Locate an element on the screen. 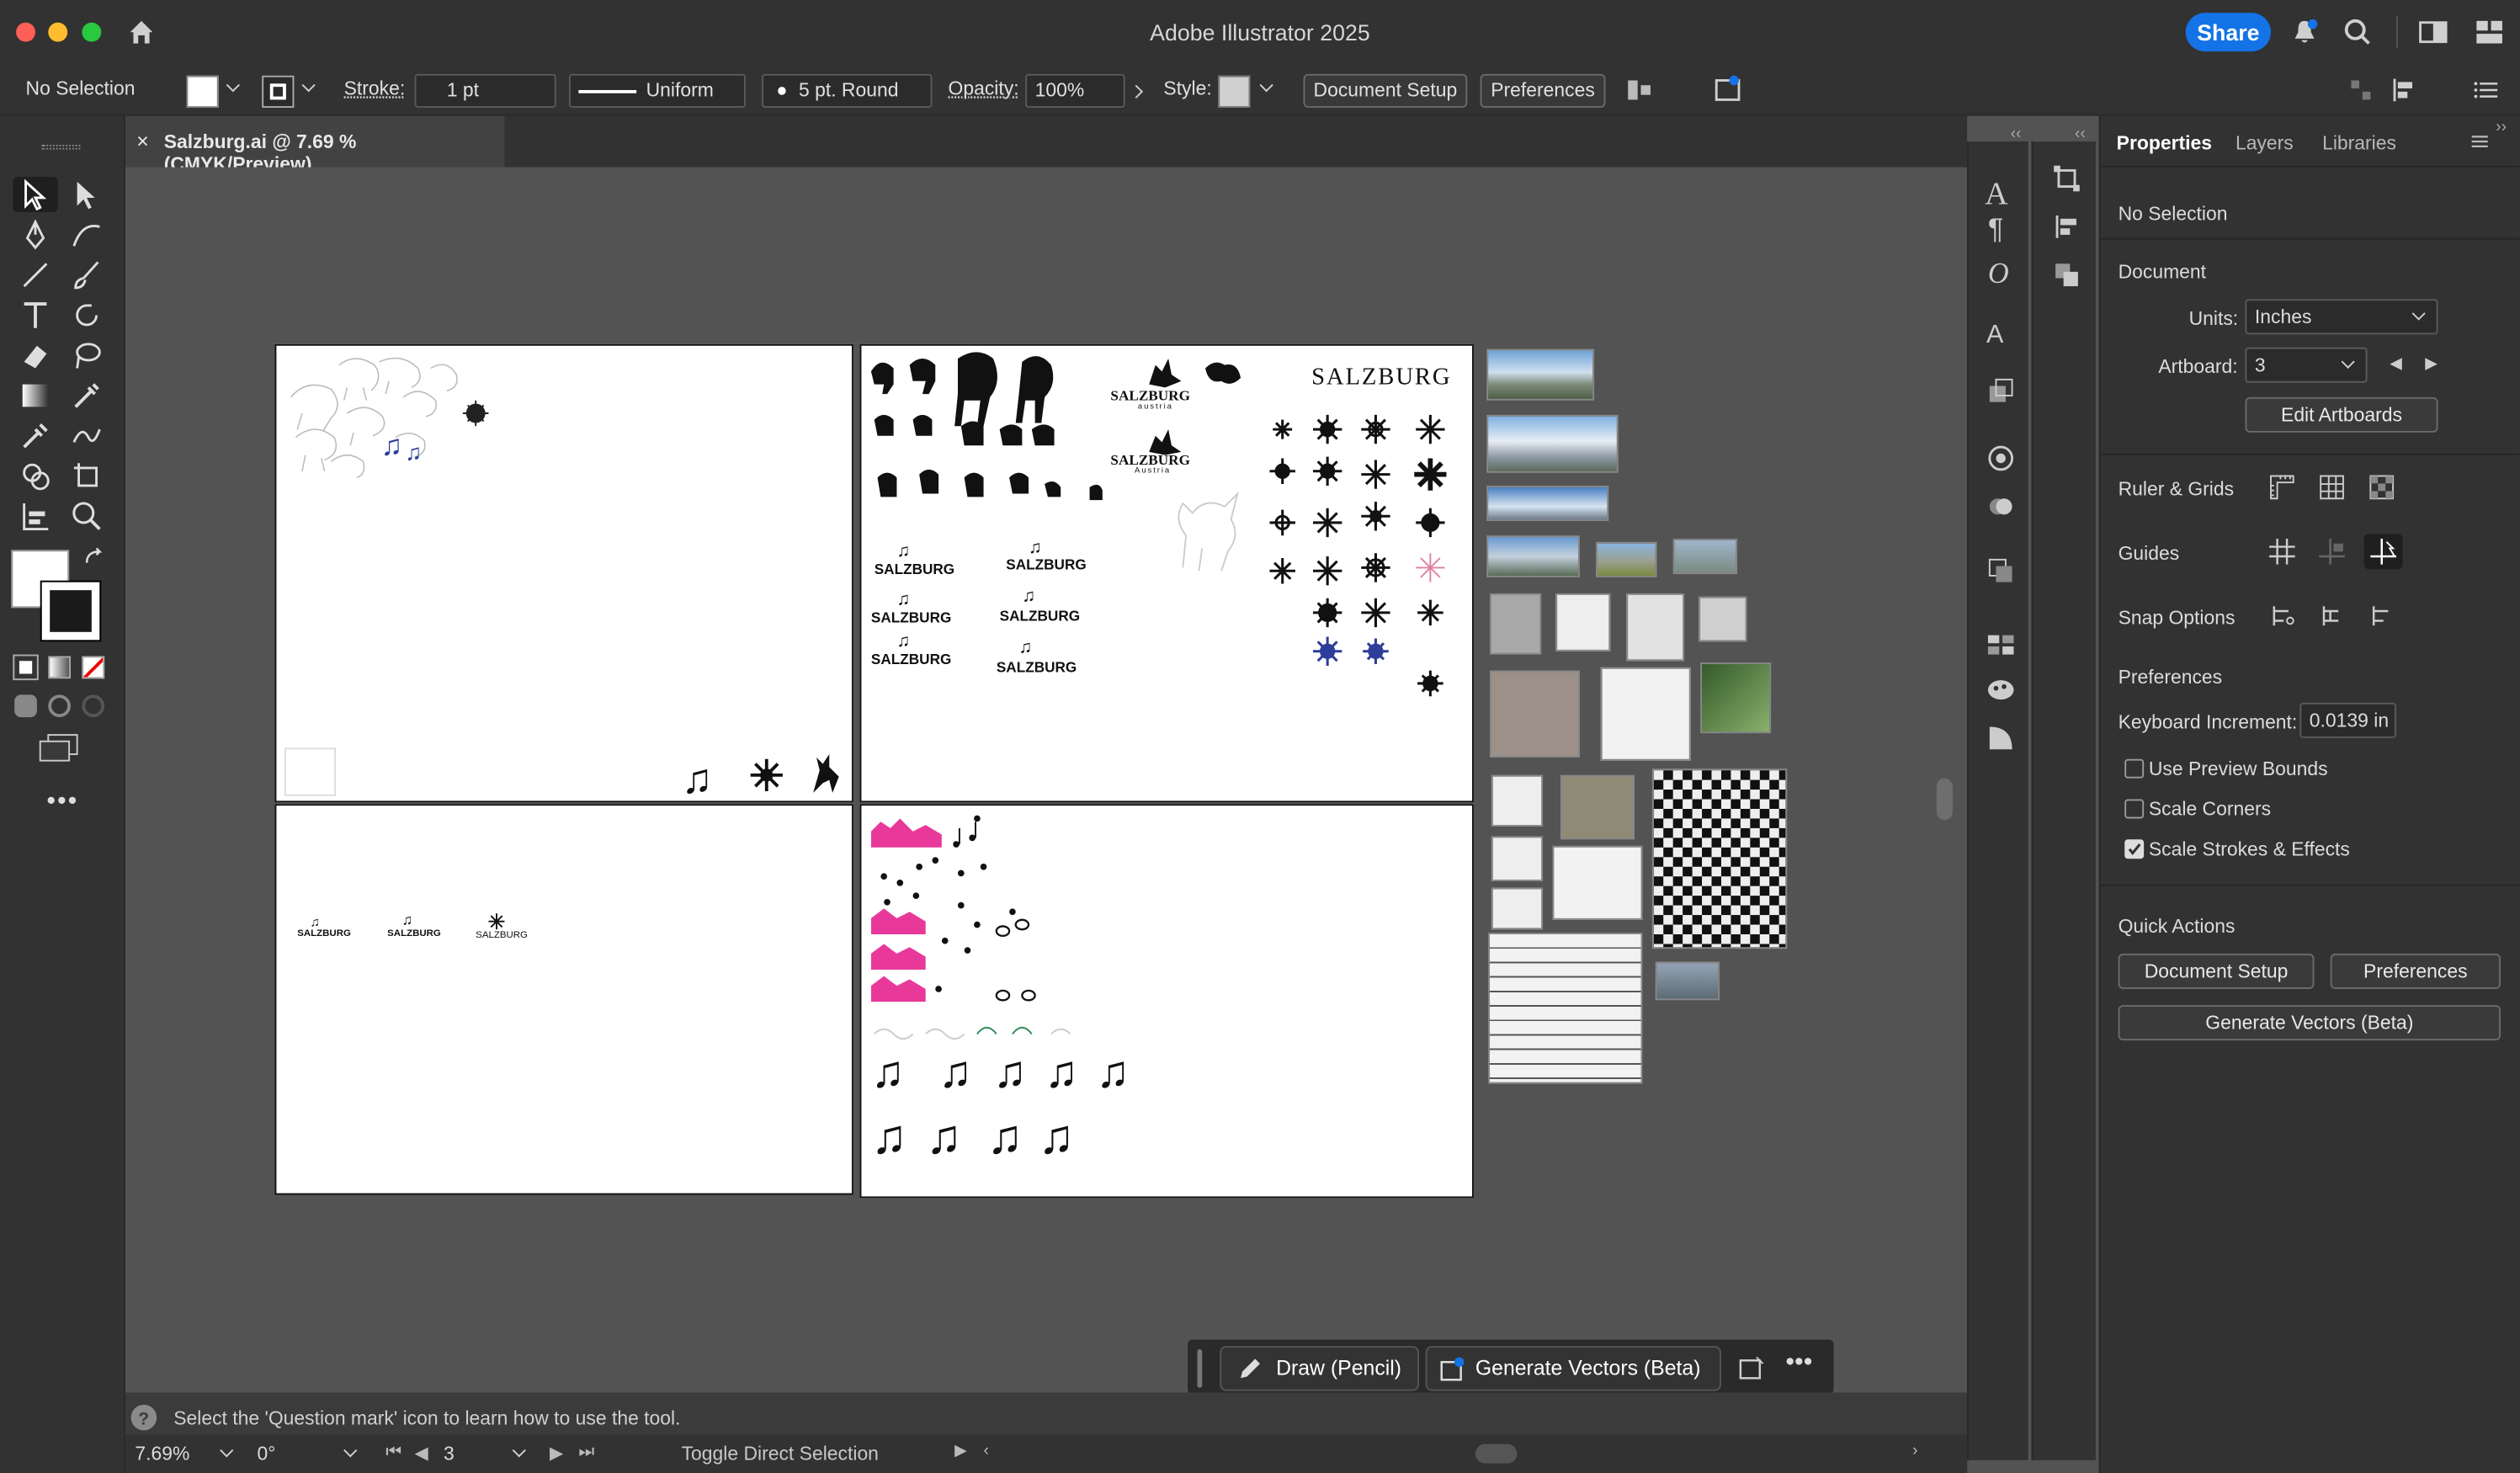  vertical-scrollbar is located at coordinates (1950, 780).